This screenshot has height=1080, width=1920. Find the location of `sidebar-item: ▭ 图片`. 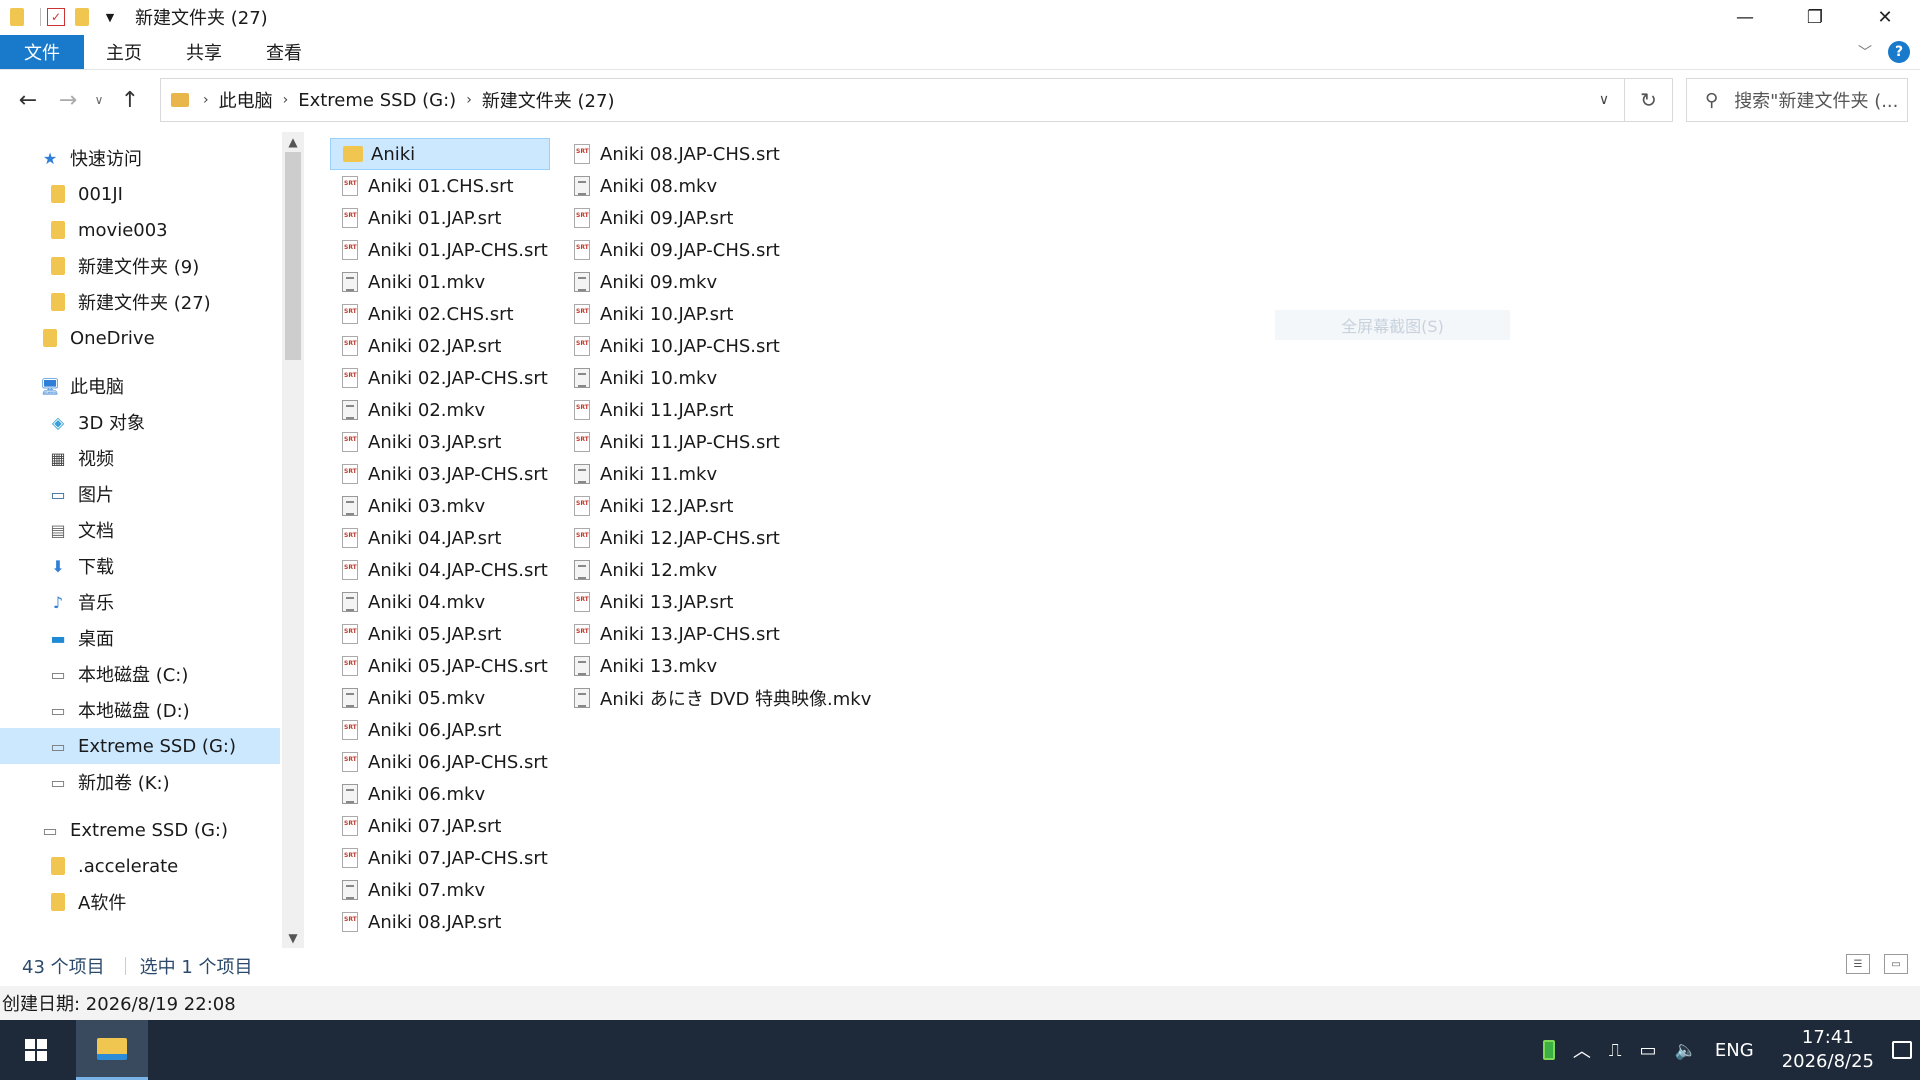

sidebar-item: ▭ 图片 is located at coordinates (141, 494).